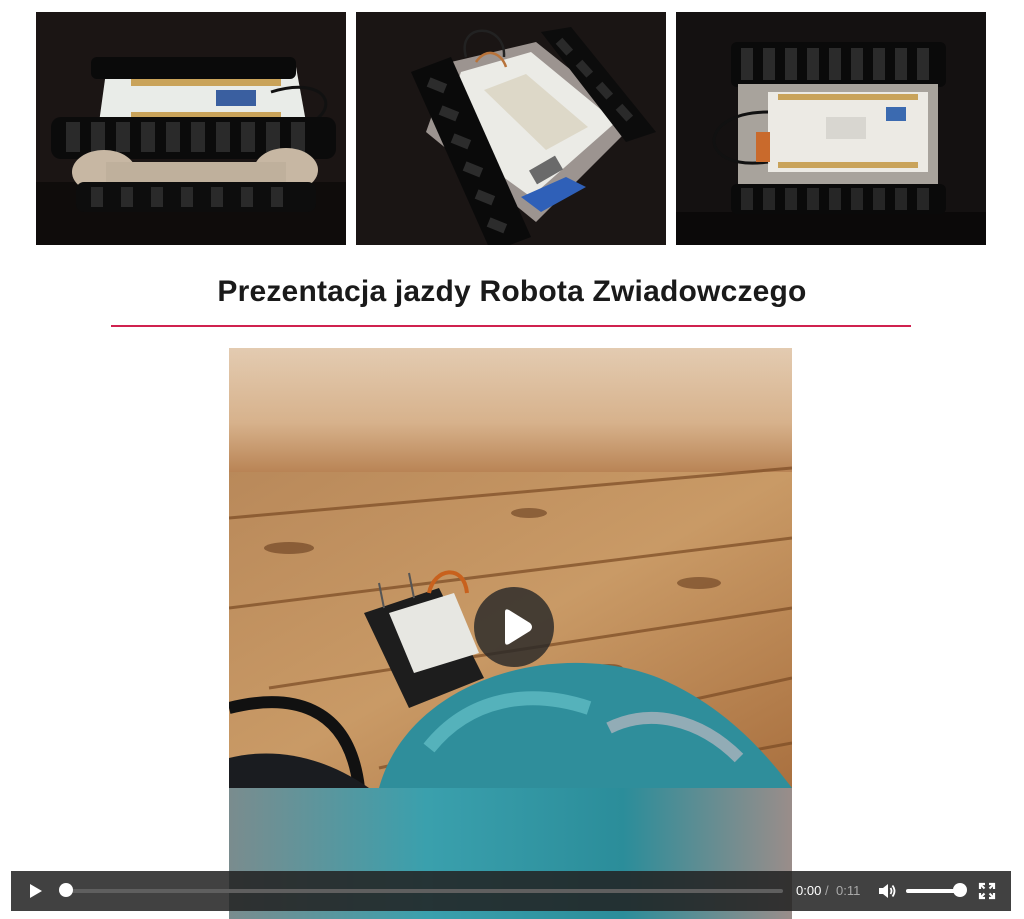 This screenshot has height=919, width=1024. I want to click on mute-button, so click(887, 891).